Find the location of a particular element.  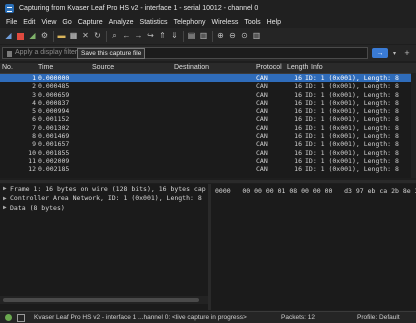

table-row: 8 0.001469 CAN 16 ID: 1 (0x001), Length: 8 is located at coordinates (208, 136).